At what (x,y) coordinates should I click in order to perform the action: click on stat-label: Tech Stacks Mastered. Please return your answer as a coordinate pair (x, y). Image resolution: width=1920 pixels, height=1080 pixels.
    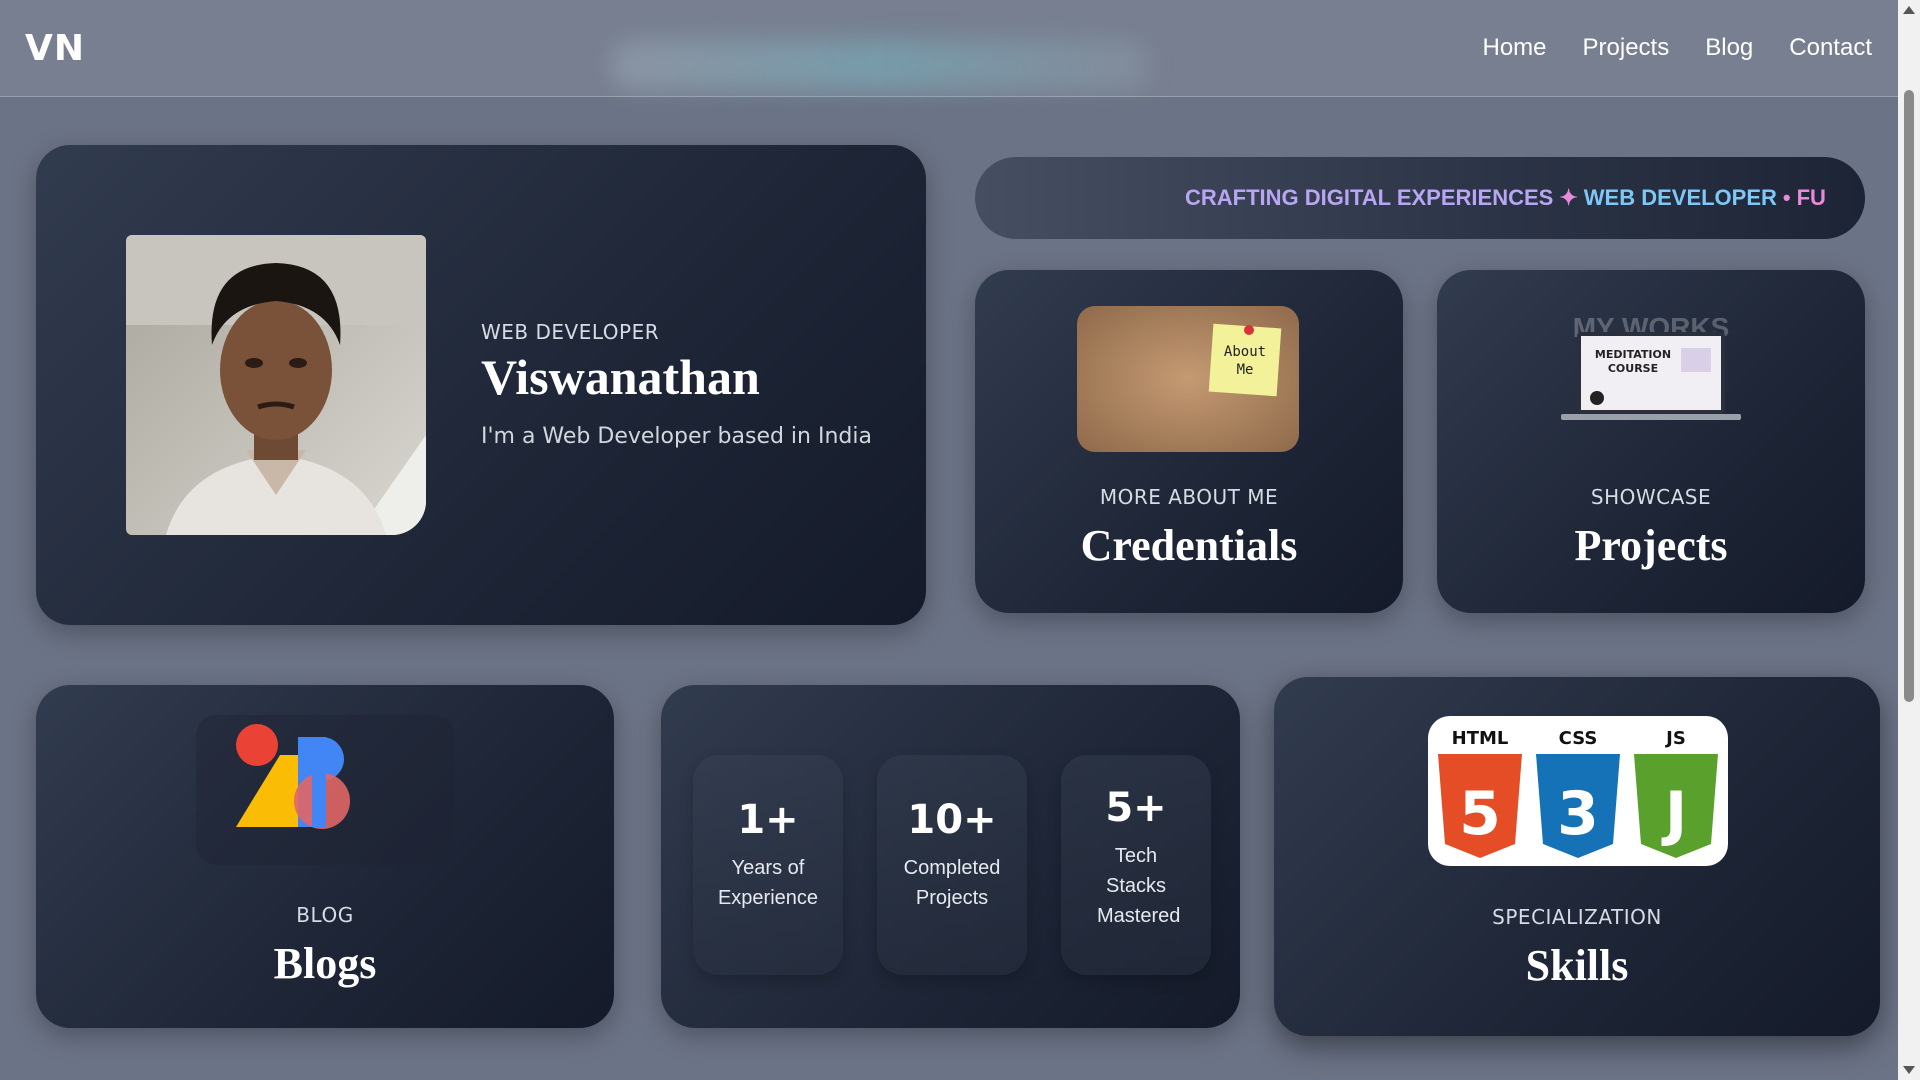
    Looking at the image, I should click on (1139, 886).